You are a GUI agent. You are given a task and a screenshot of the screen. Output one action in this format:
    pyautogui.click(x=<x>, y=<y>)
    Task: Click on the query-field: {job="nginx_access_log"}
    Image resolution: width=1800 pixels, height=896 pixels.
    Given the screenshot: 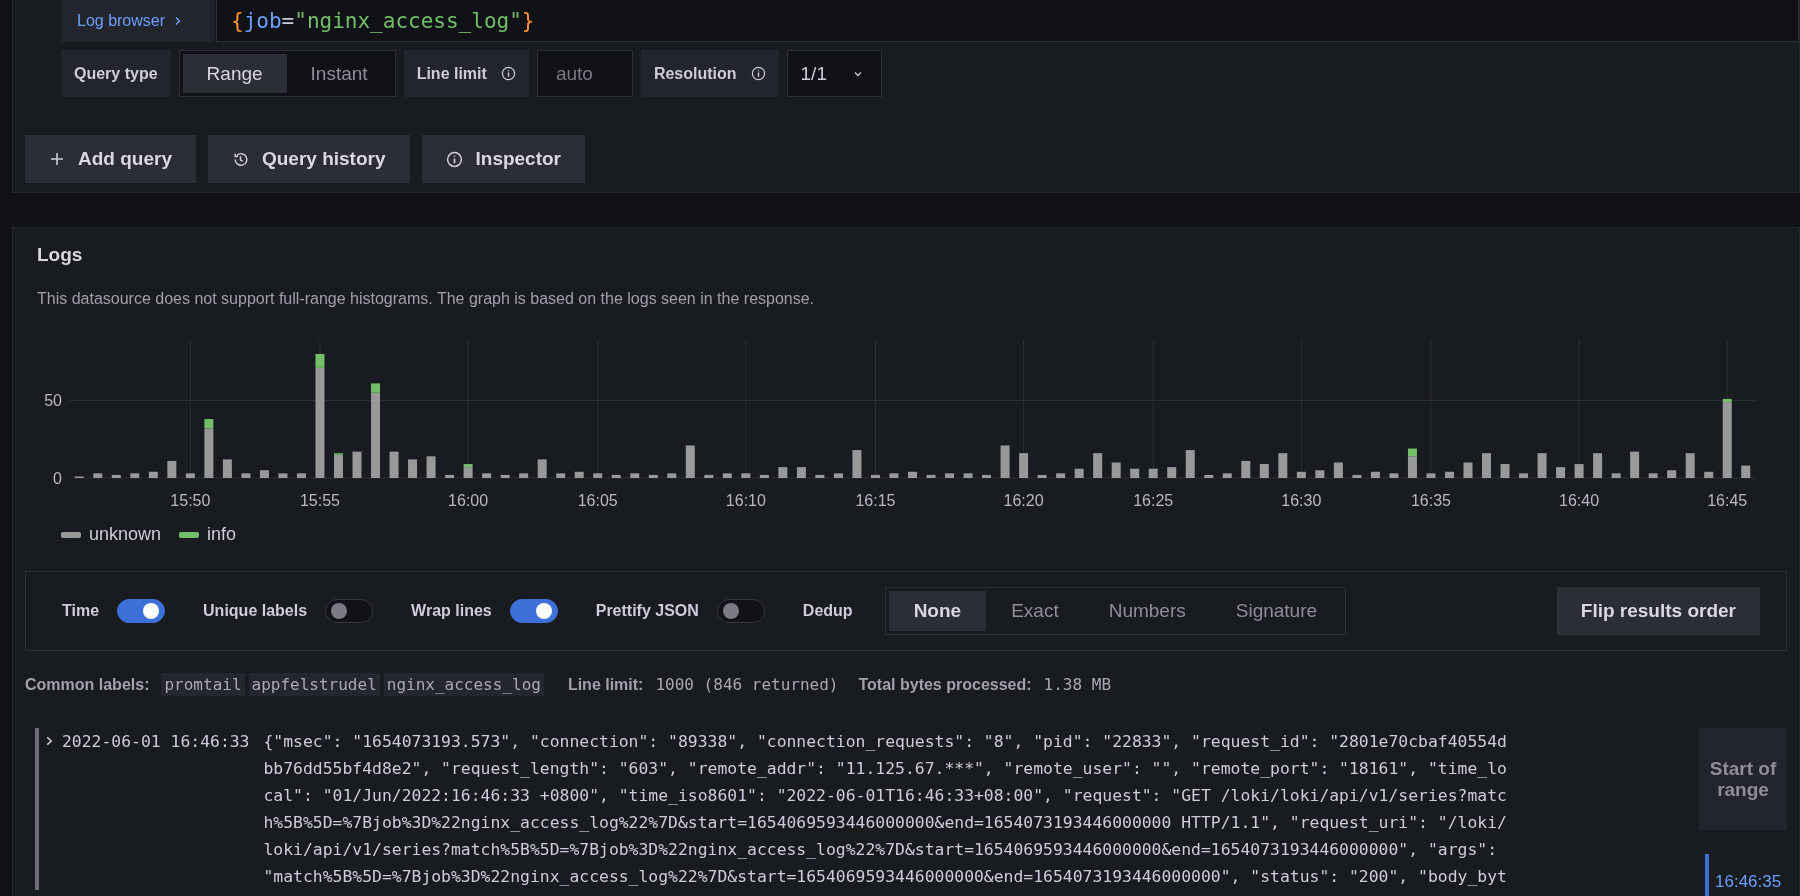 What is the action you would take?
    pyautogui.click(x=1007, y=21)
    